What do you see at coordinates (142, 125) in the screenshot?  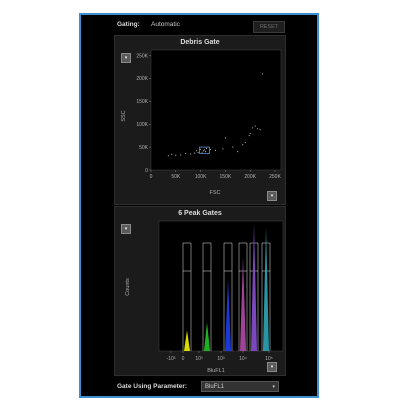 I see `y-tick-label: 100K` at bounding box center [142, 125].